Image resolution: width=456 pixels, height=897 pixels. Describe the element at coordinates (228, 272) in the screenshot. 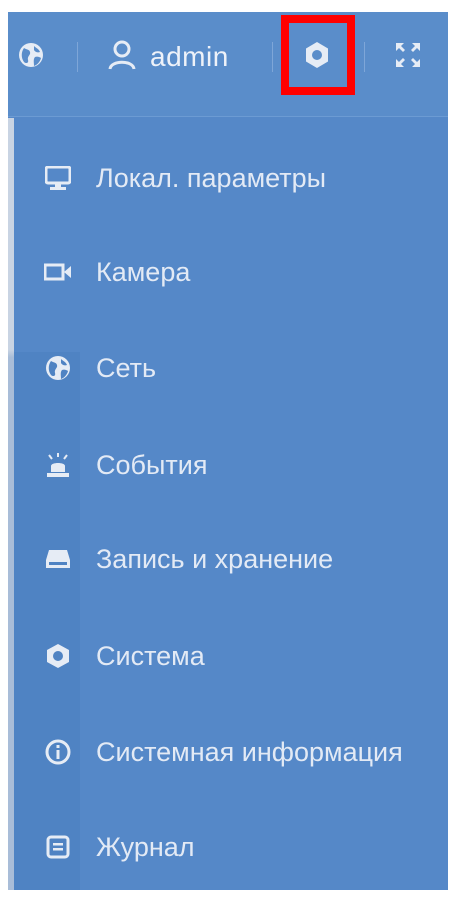

I see `menu-item-camera: Камера` at that location.